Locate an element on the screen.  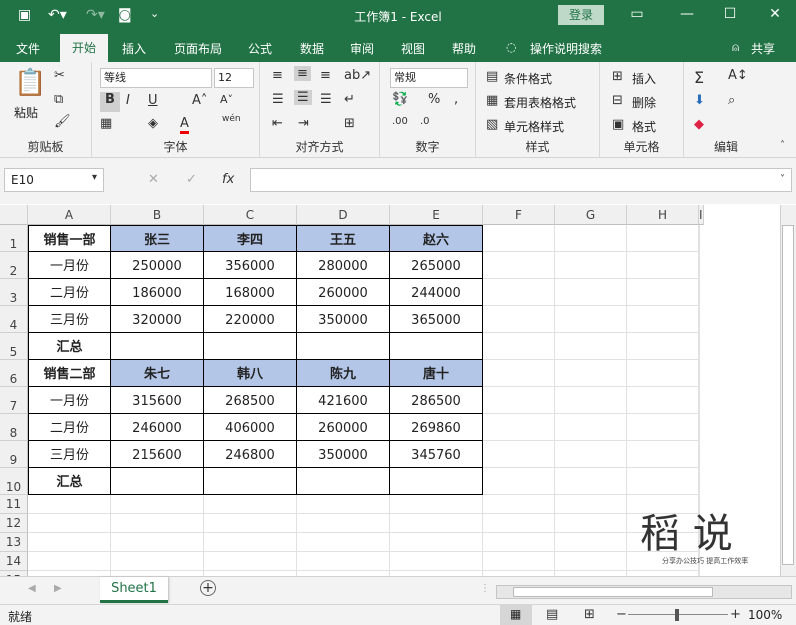
cell-i5 is located at coordinates (699, 346).